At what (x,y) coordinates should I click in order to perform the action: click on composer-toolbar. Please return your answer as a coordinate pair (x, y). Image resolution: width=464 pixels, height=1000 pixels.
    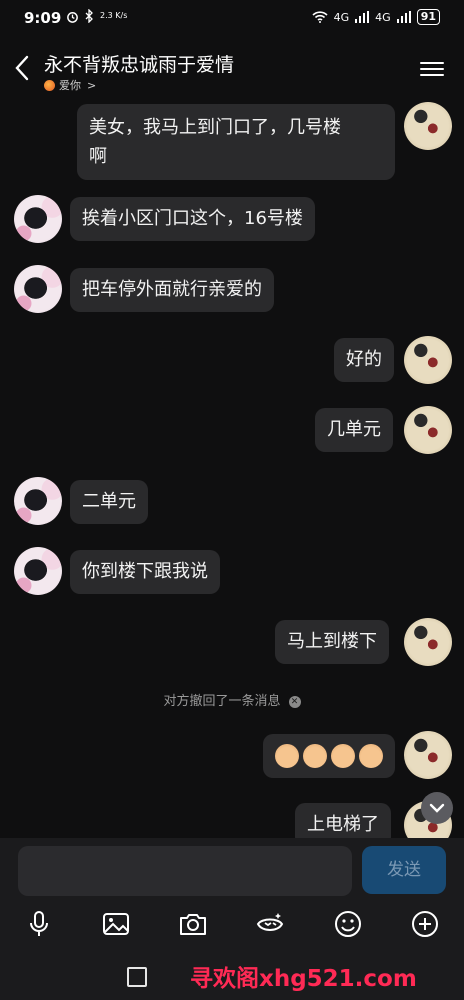
    Looking at the image, I should click on (232, 924).